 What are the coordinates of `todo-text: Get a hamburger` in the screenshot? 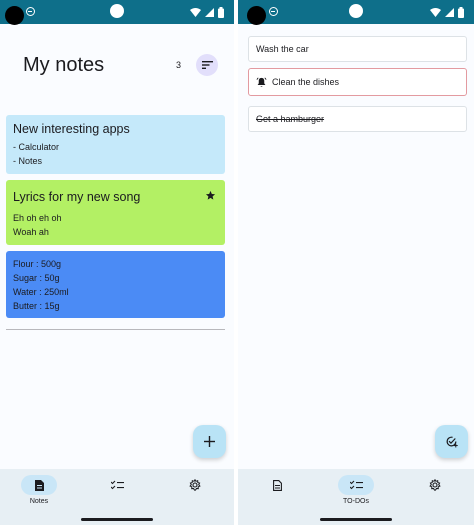 It's located at (290, 119).